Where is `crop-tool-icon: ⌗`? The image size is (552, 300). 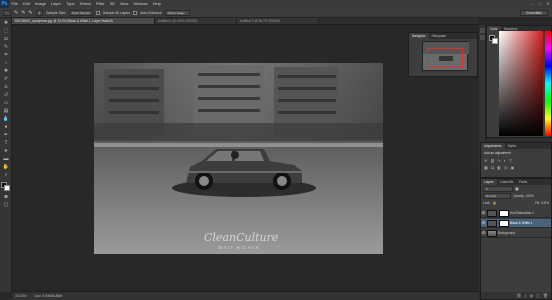
crop-tool-icon: ⌗ is located at coordinates (6, 55).